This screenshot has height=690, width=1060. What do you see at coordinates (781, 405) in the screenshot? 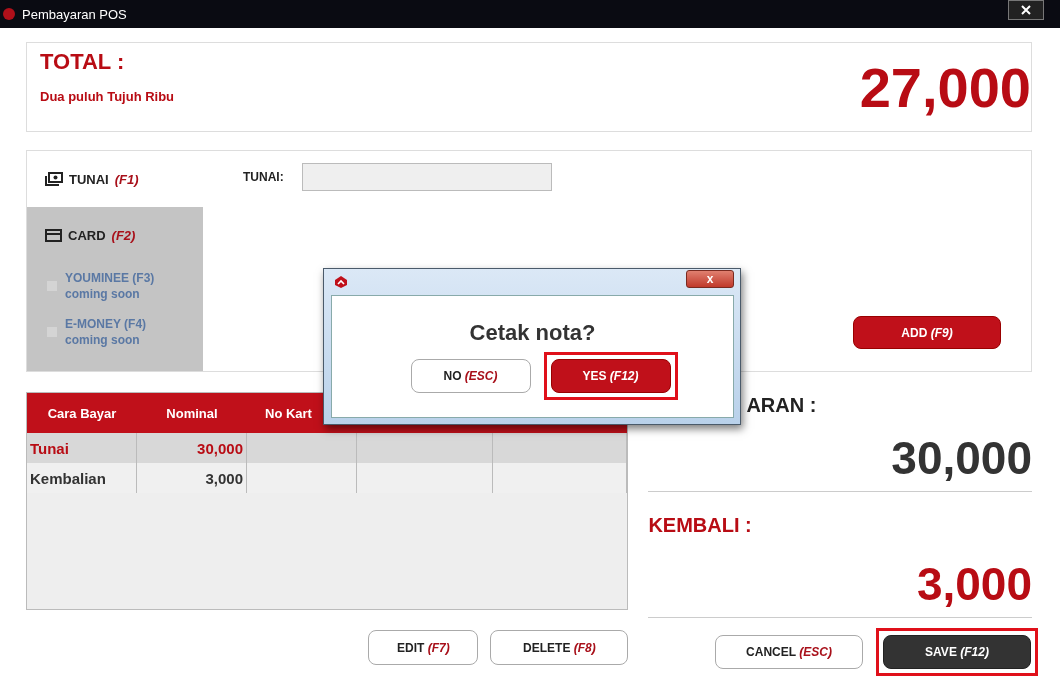
I see `paid-label: ARAN :` at bounding box center [781, 405].